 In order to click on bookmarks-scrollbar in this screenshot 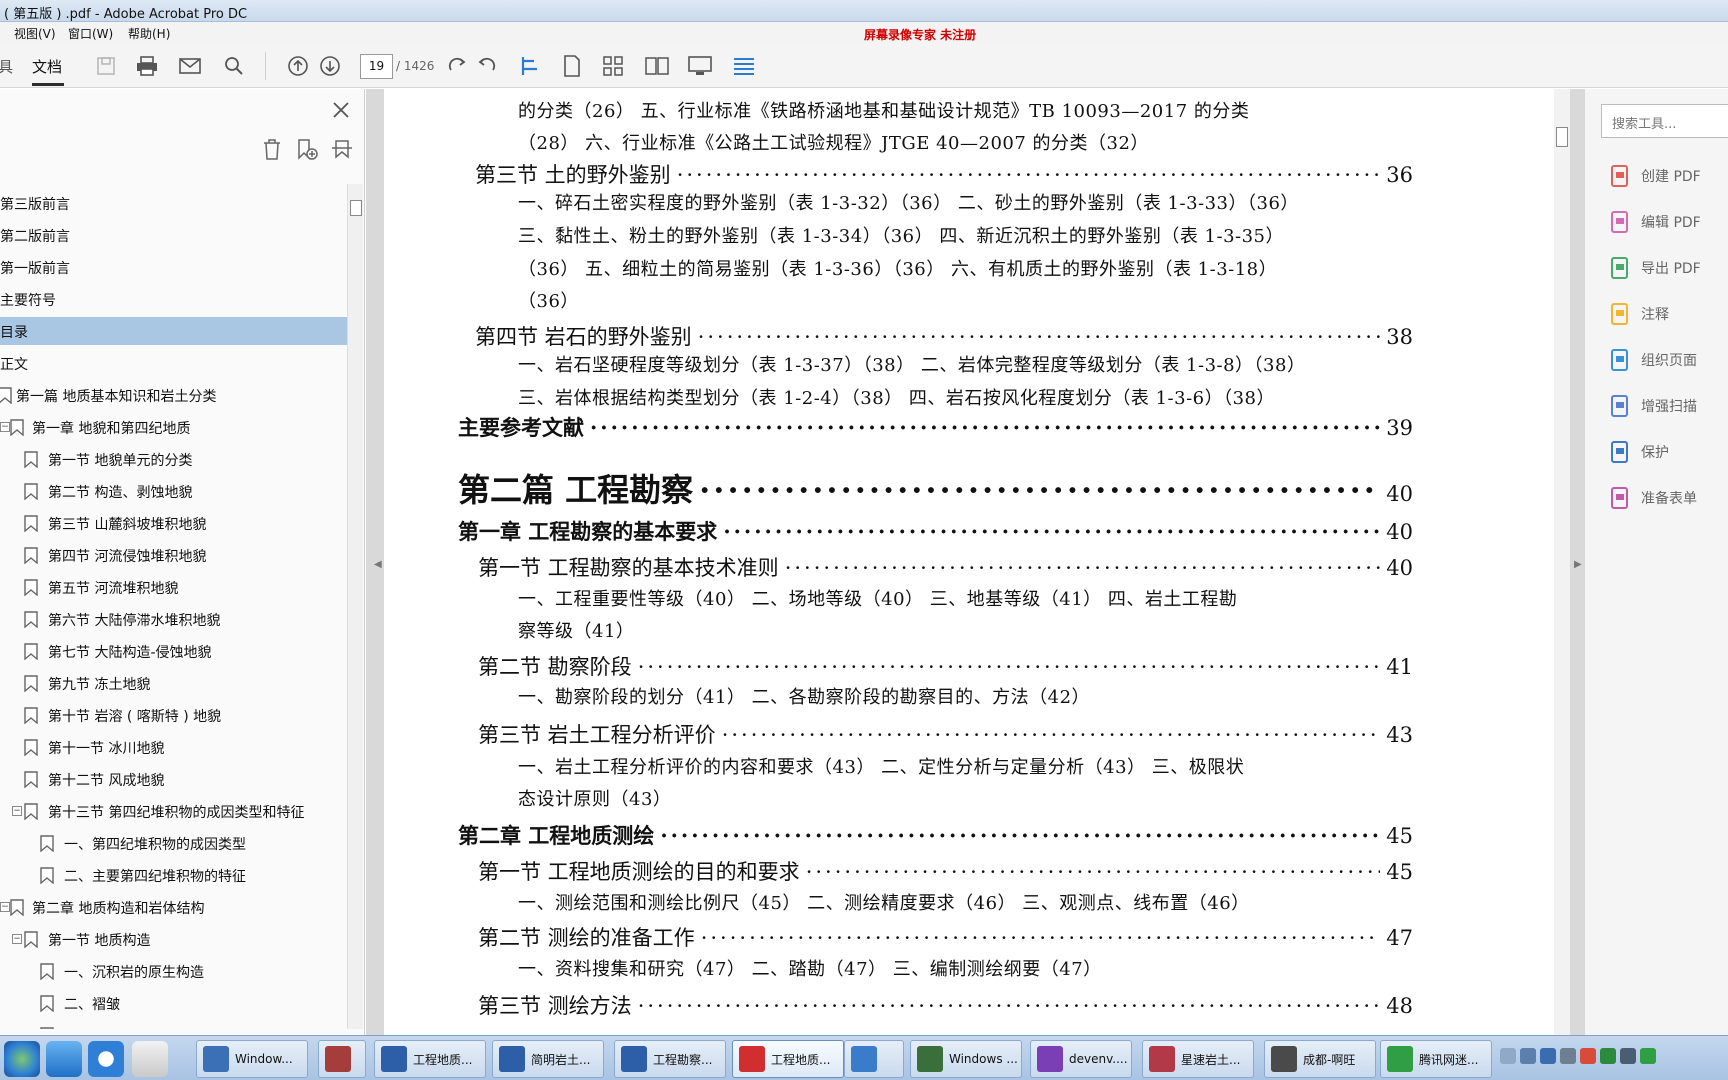, I will do `click(355, 606)`.